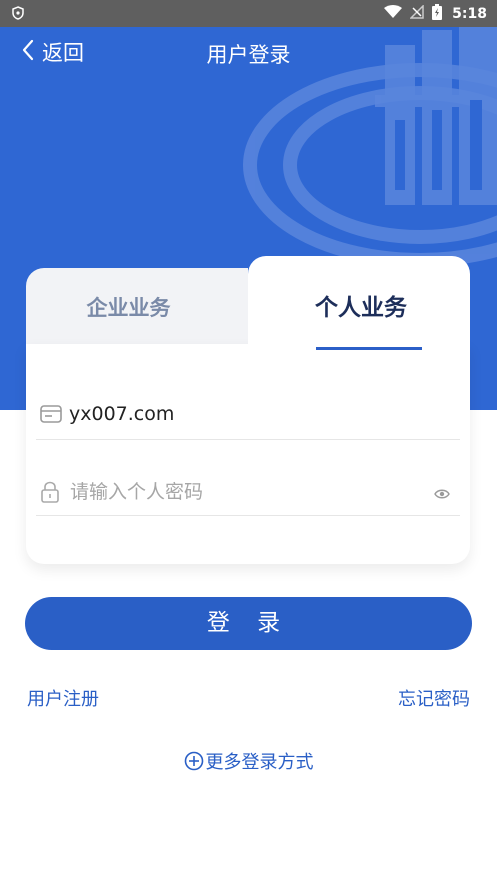 Image resolution: width=497 pixels, height=883 pixels. Describe the element at coordinates (369, 348) in the screenshot. I see `active-tab-indicator` at that location.